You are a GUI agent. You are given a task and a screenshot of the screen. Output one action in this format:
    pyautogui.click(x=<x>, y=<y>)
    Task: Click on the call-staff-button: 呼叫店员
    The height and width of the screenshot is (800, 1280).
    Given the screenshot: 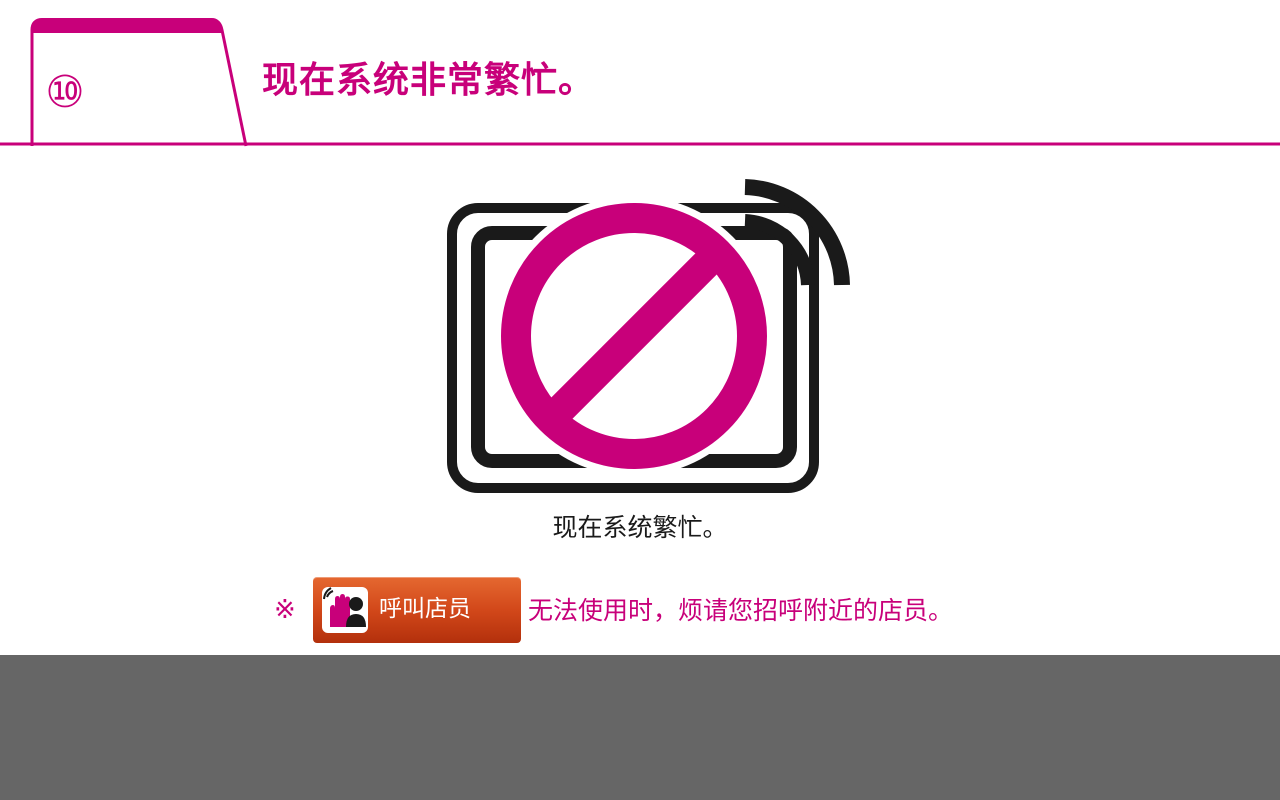 What is the action you would take?
    pyautogui.click(x=417, y=610)
    